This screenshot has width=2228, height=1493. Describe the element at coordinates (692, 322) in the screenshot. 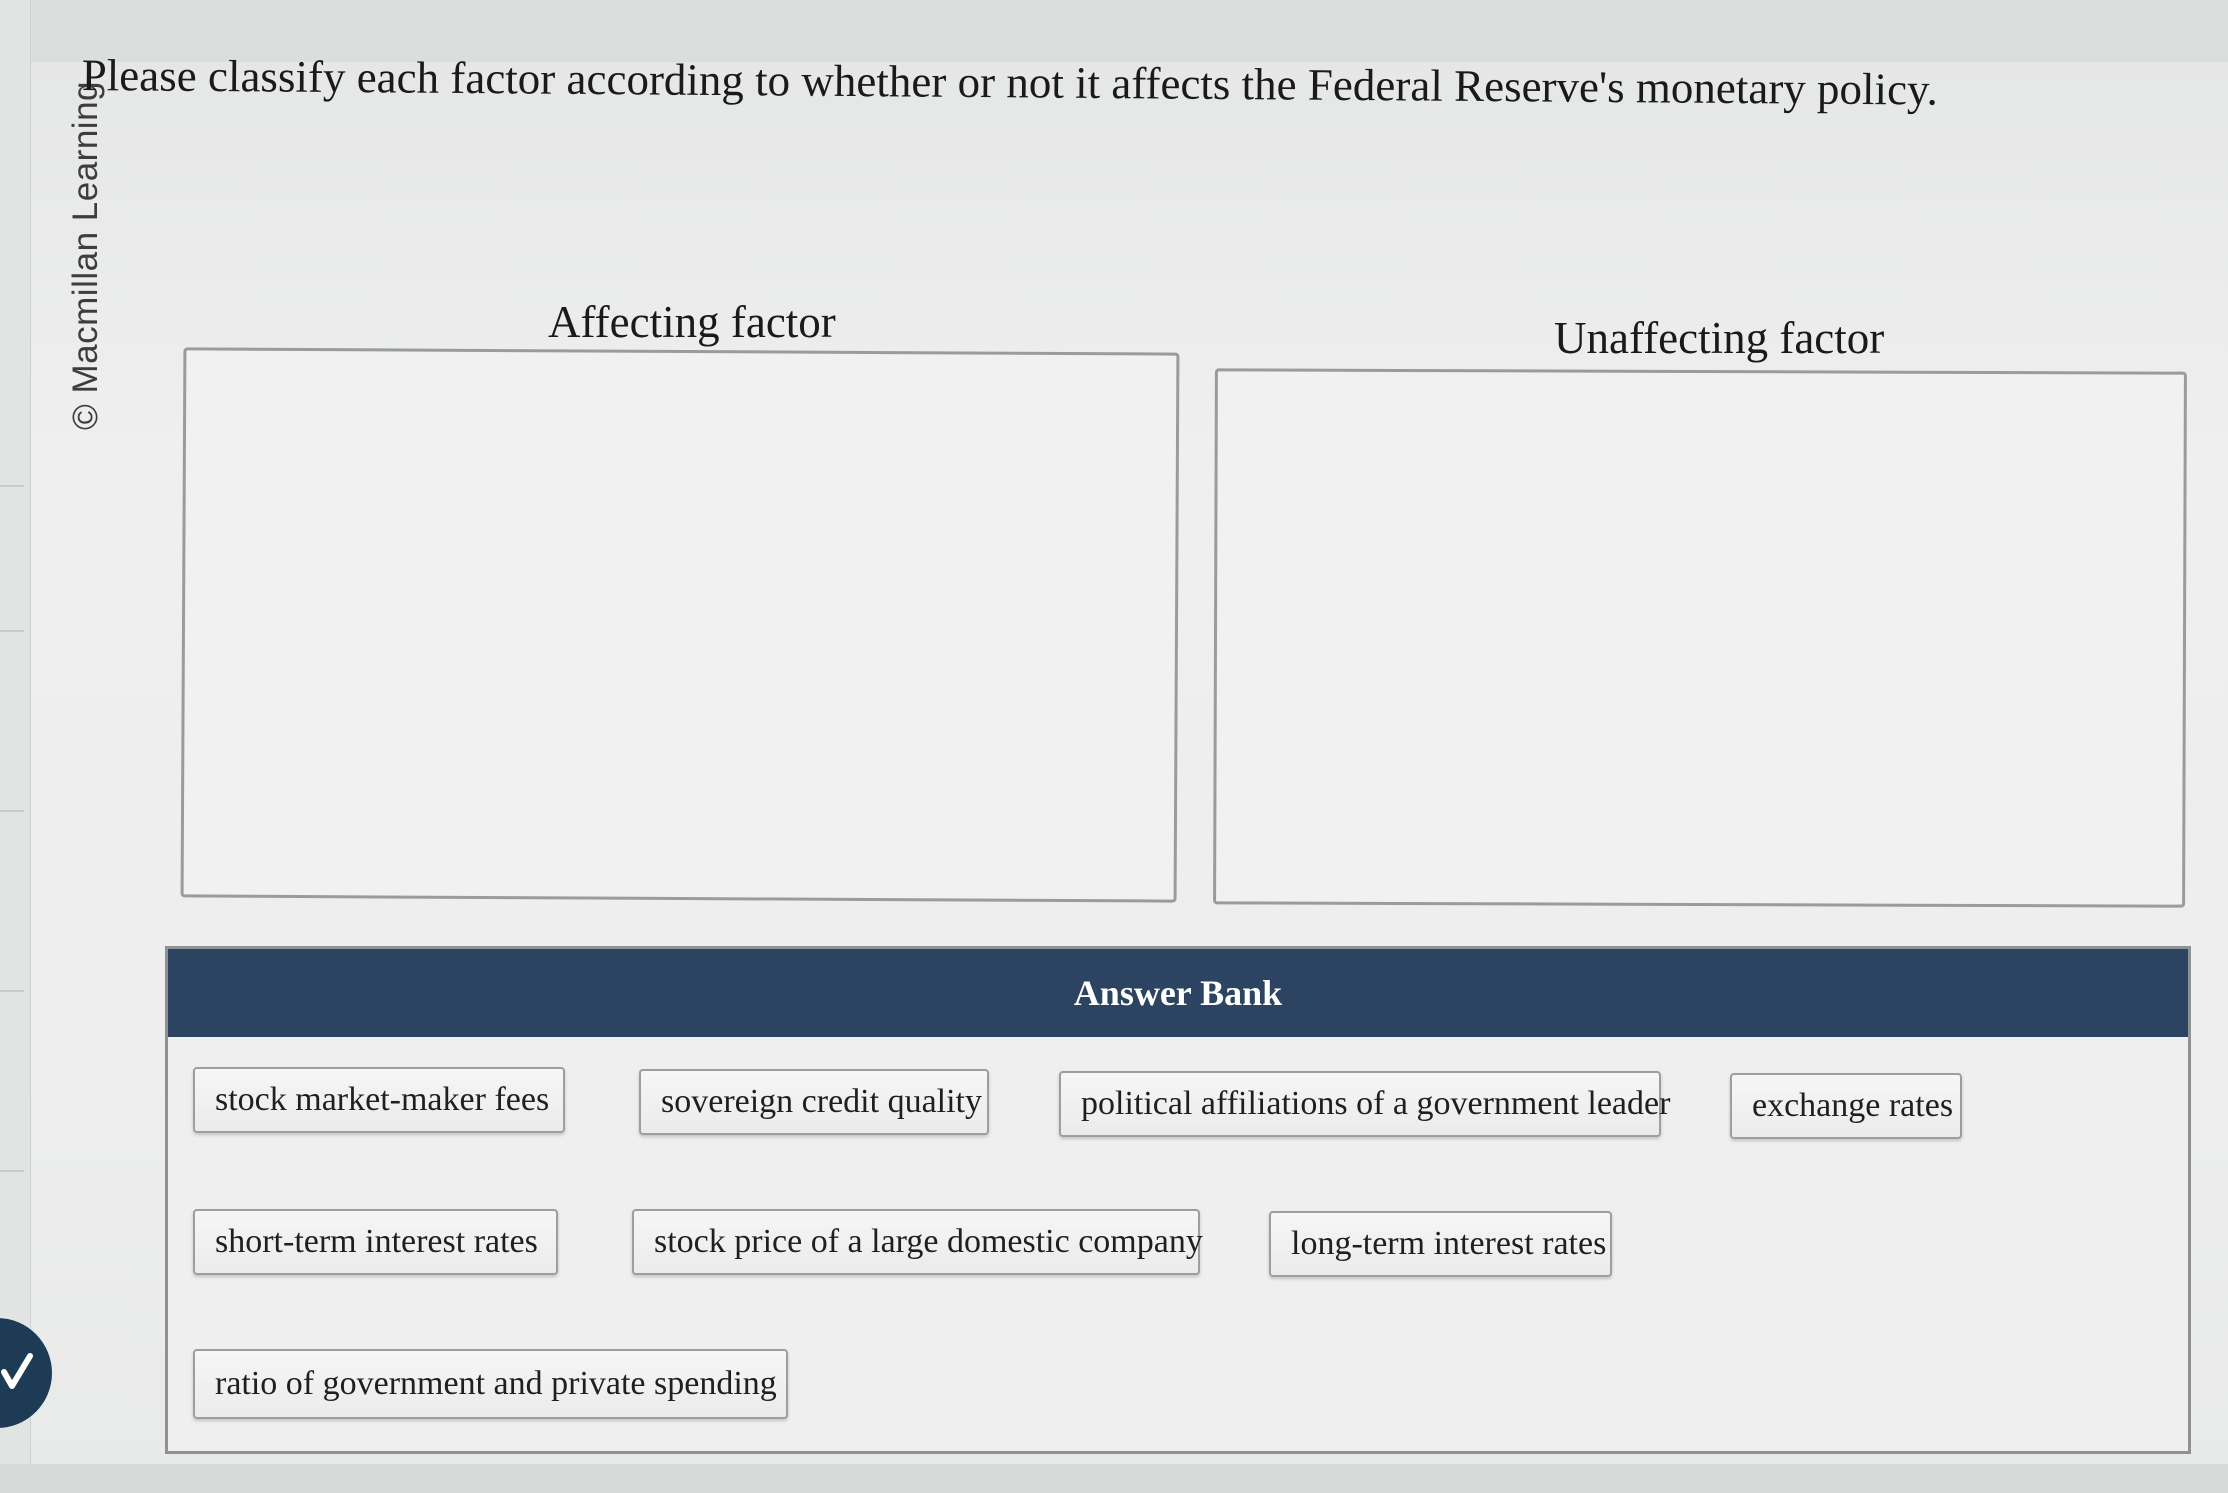

I see `affecting-factor-label: Affecting factor` at that location.